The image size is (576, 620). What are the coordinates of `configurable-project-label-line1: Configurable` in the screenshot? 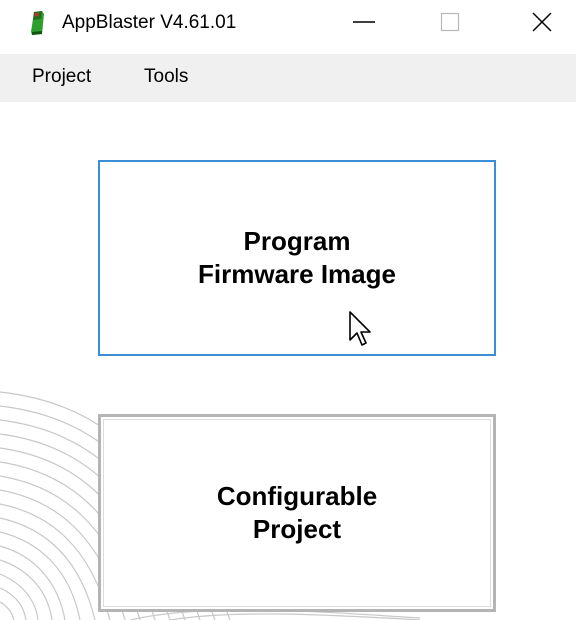 It's located at (297, 496).